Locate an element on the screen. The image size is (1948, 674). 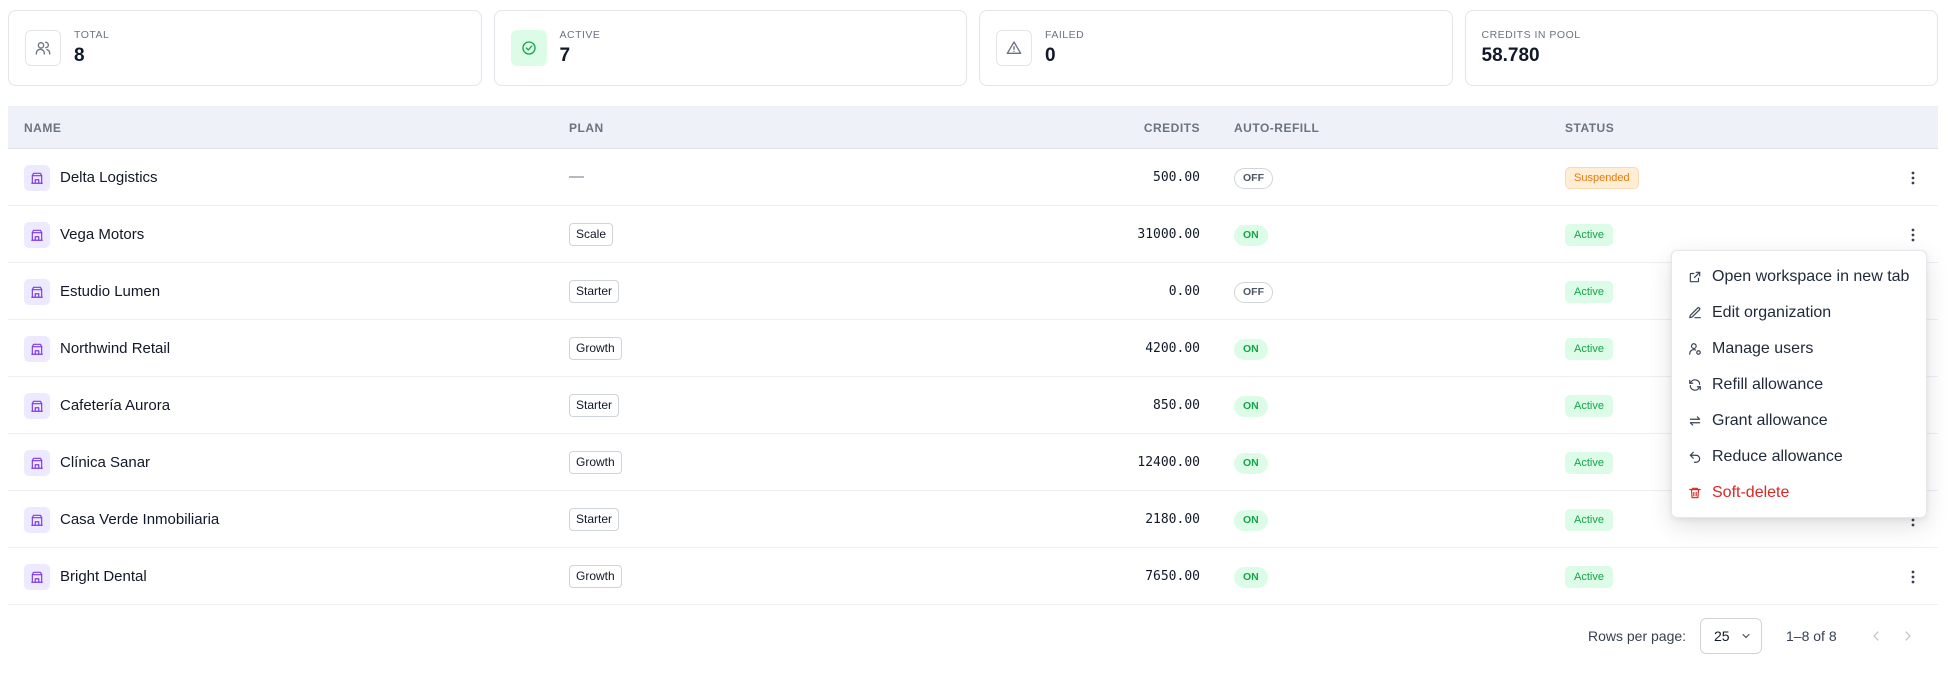
external-link-icon is located at coordinates (1695, 277).